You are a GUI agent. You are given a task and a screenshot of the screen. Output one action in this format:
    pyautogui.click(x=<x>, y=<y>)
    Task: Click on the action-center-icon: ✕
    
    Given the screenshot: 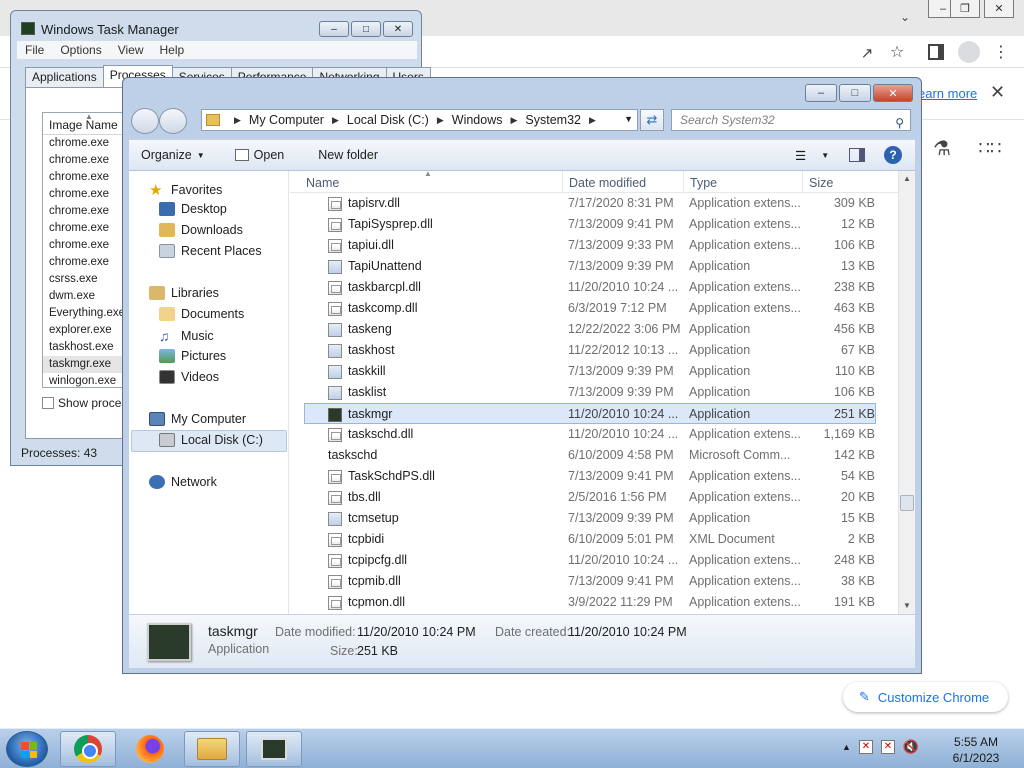 What is the action you would take?
    pyautogui.click(x=865, y=747)
    